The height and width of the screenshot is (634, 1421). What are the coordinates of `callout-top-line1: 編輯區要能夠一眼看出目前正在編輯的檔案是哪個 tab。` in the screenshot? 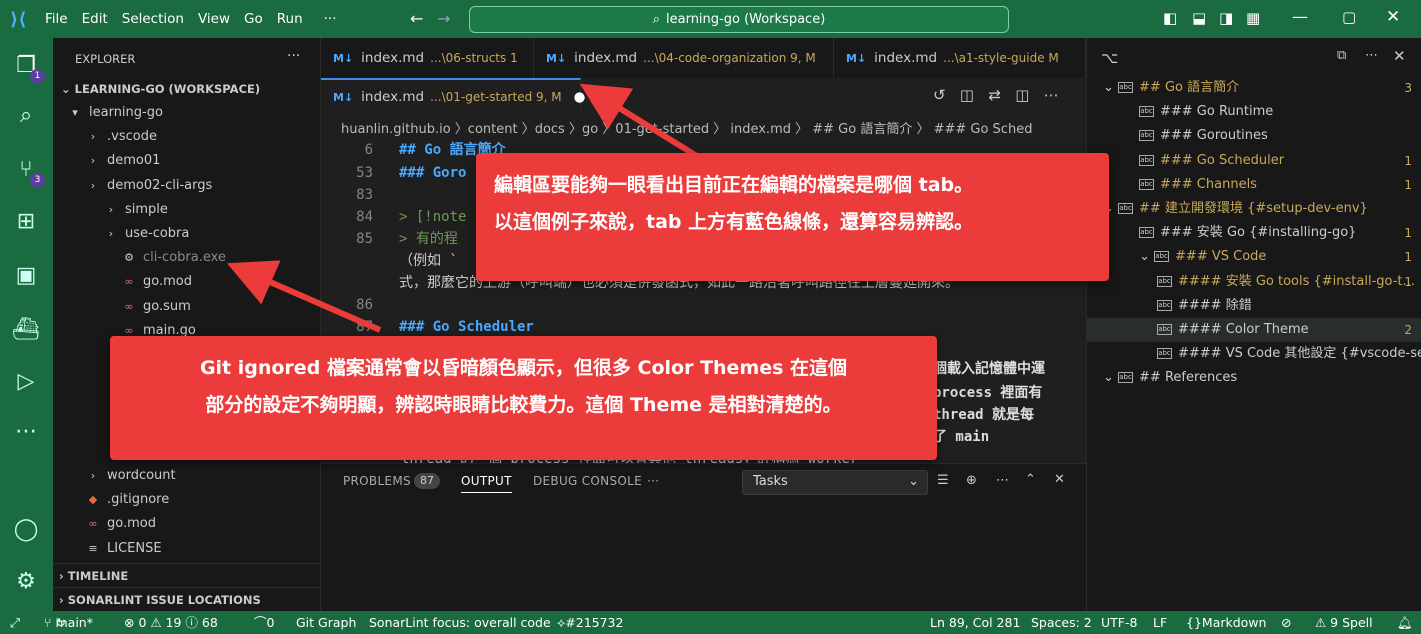 It's located at (734, 185).